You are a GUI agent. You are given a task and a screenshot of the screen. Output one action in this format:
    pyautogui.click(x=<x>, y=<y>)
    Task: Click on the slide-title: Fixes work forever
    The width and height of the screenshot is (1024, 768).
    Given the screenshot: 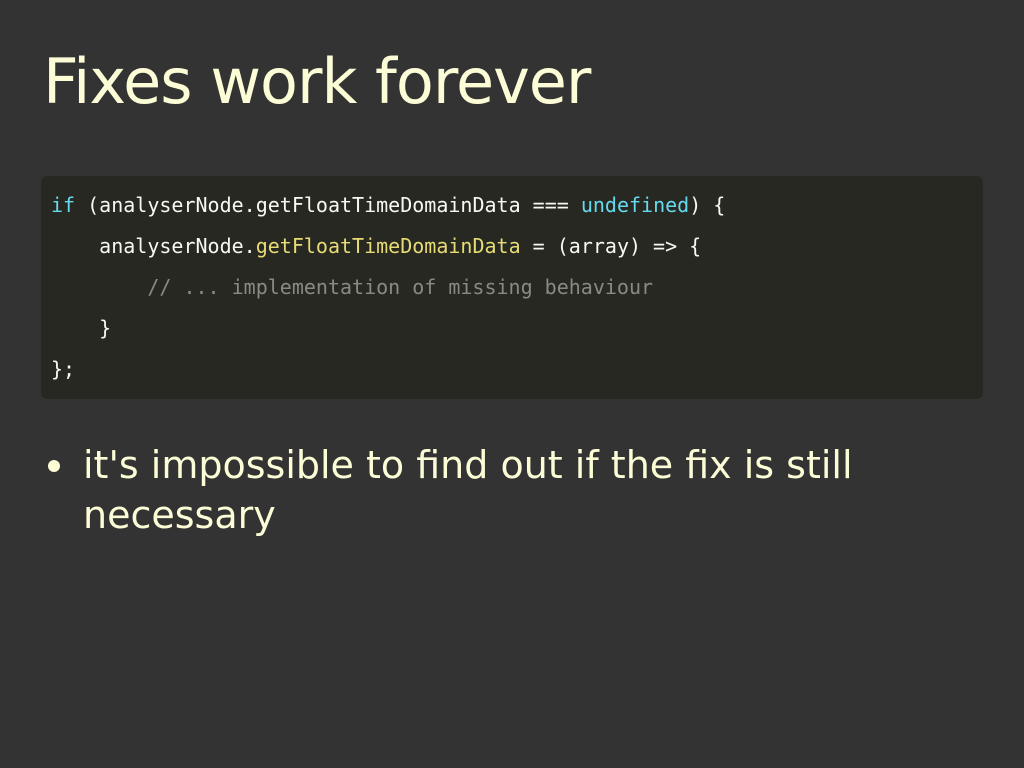 What is the action you would take?
    pyautogui.click(x=317, y=81)
    